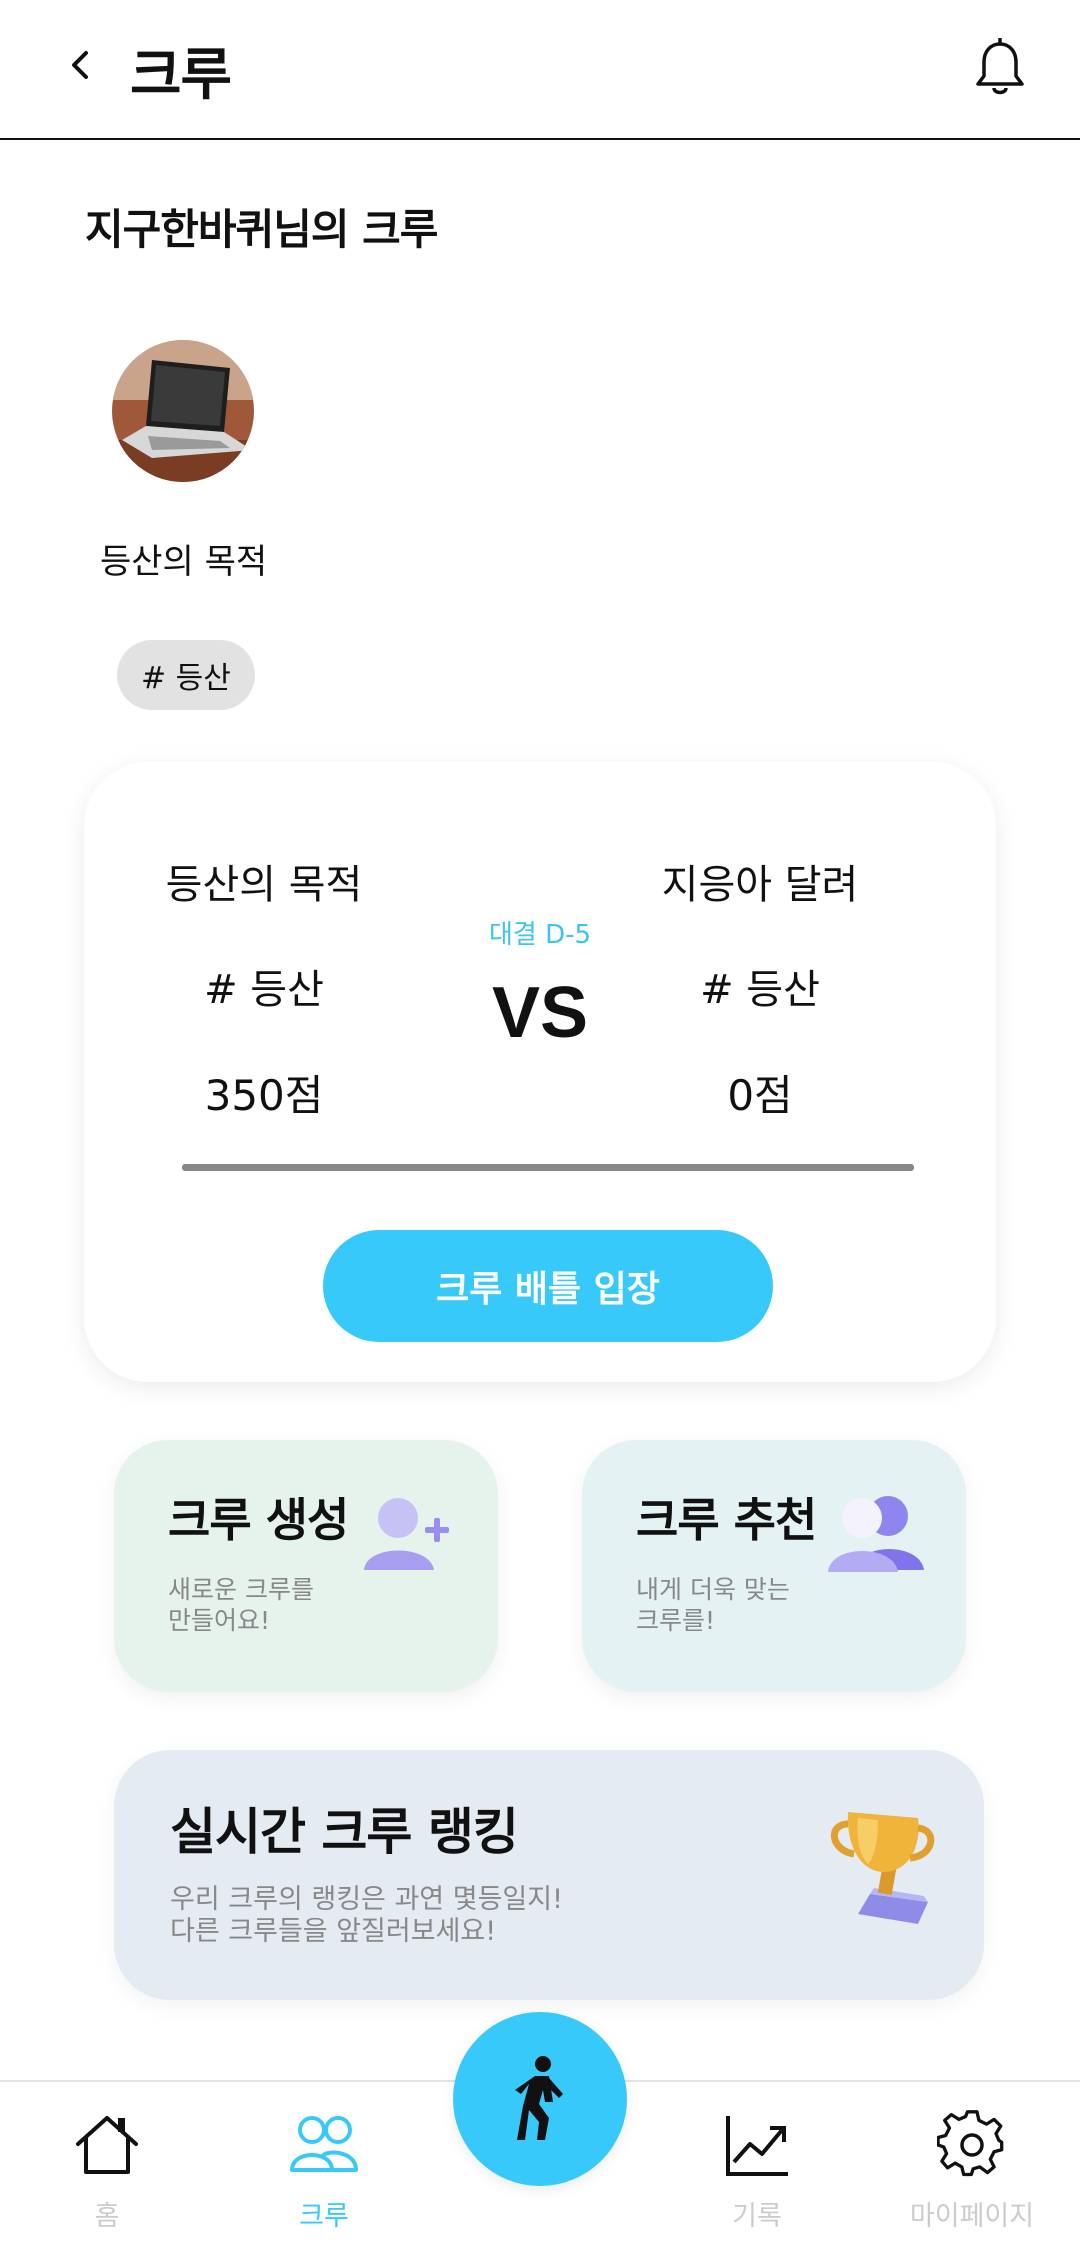  Describe the element at coordinates (264, 885) in the screenshot. I see `my-team-name: 등산의 목적` at that location.